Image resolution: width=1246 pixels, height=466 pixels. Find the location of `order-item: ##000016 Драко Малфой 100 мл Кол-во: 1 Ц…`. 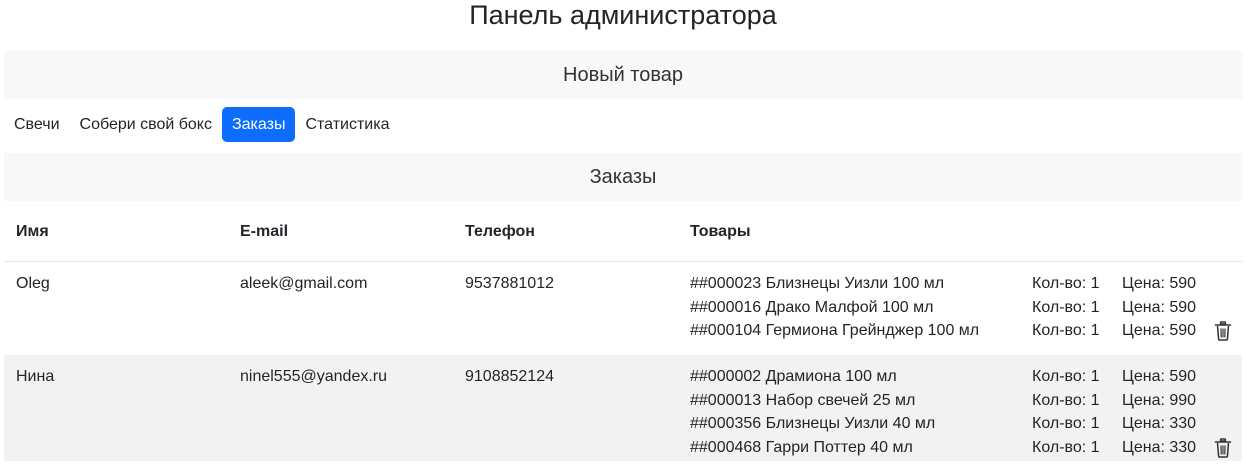

order-item: ##000016 Драко Малфой 100 мл Кол-во: 1 Ц… is located at coordinates (966, 308).